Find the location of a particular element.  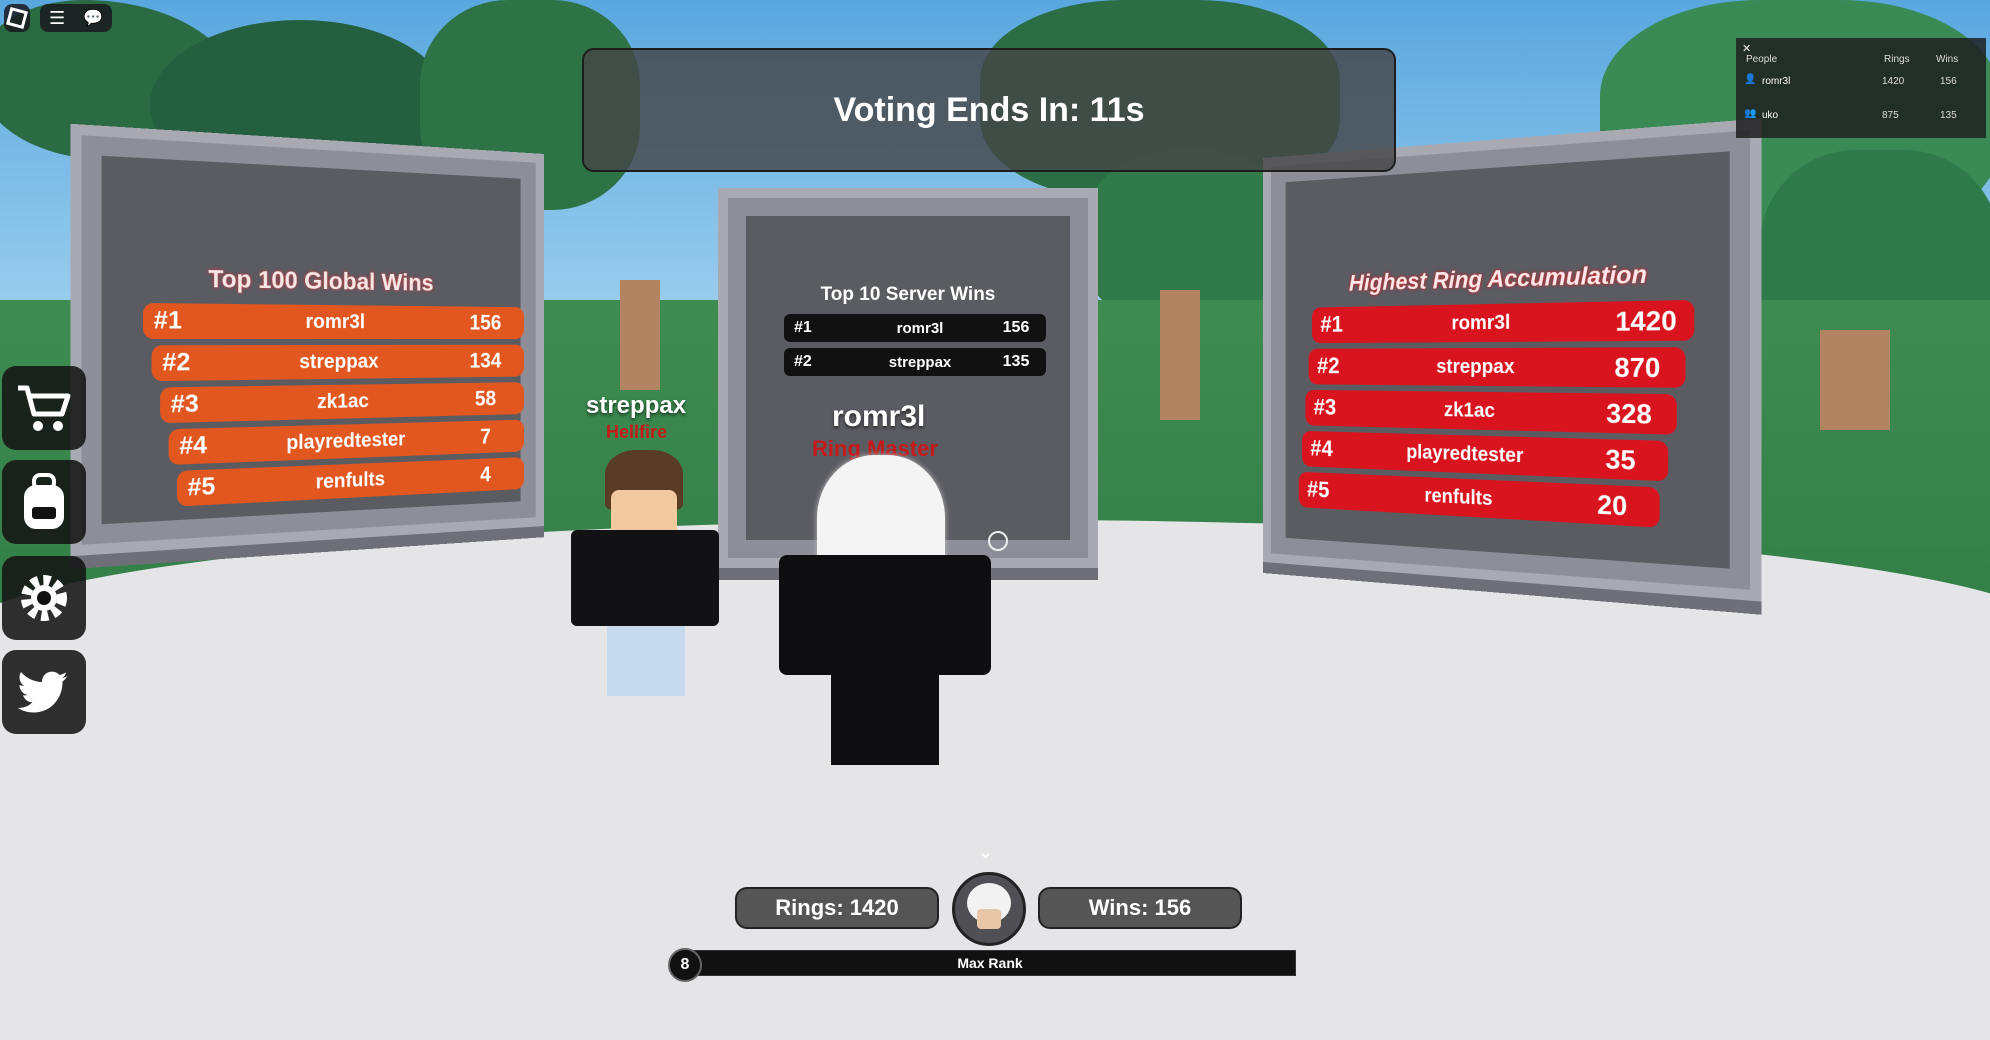

streppax-avatar is located at coordinates (645, 575).